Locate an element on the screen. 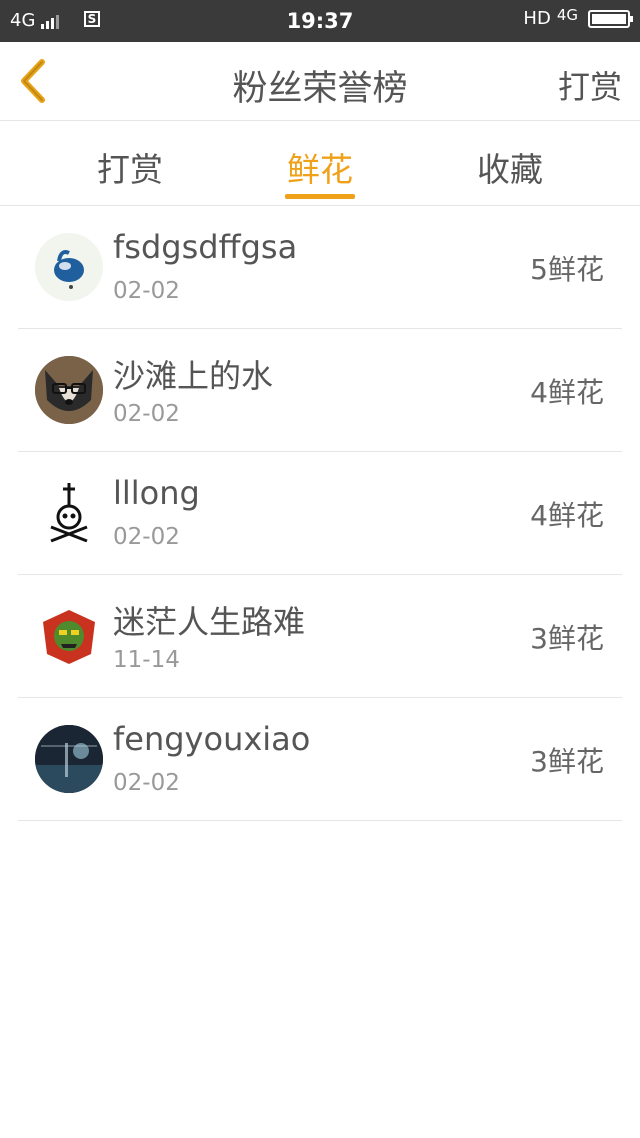  tab-bar: 打赏 鲜花 收藏 is located at coordinates (320, 163).